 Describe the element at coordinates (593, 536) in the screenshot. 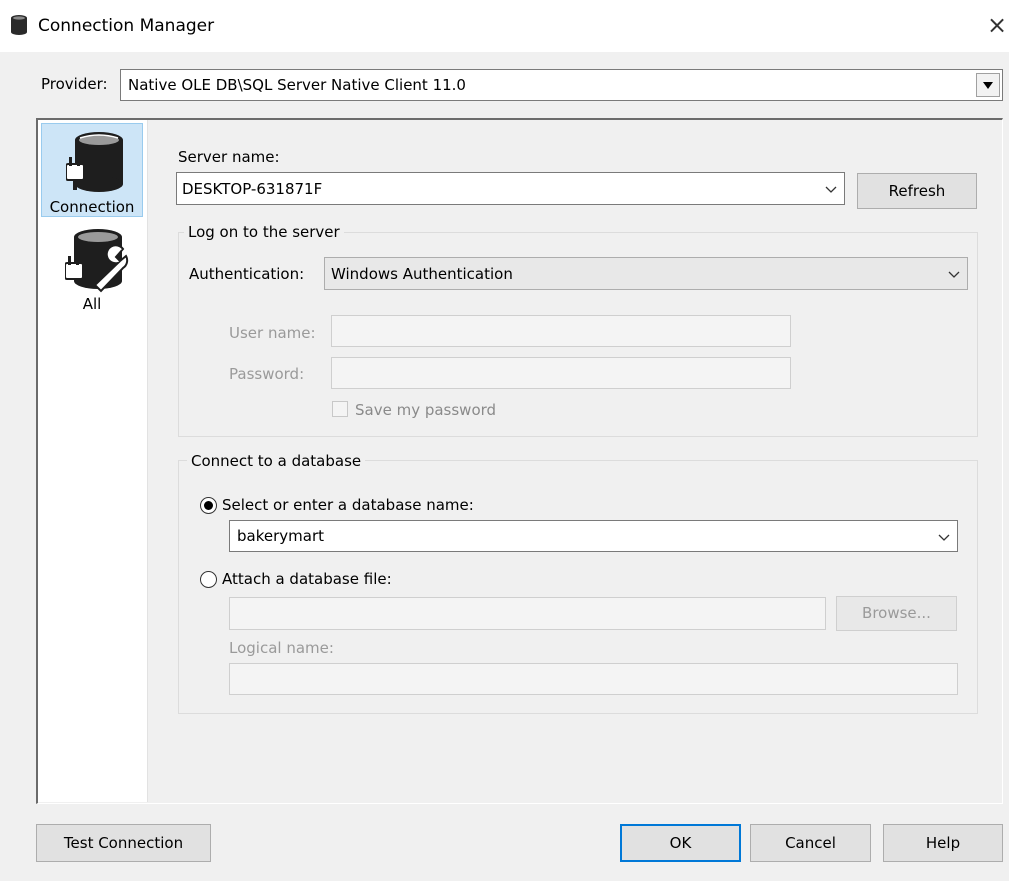

I see `database-name-combobox: bakerymart` at that location.